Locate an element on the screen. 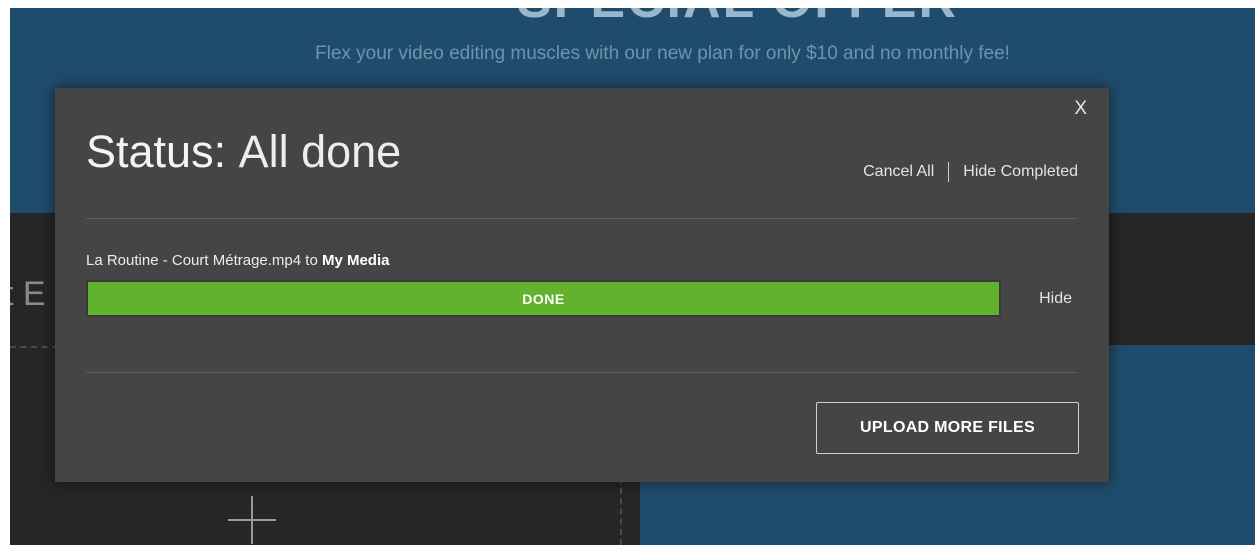  offer-heading: SPECIAL OFFER is located at coordinates (685, 19).